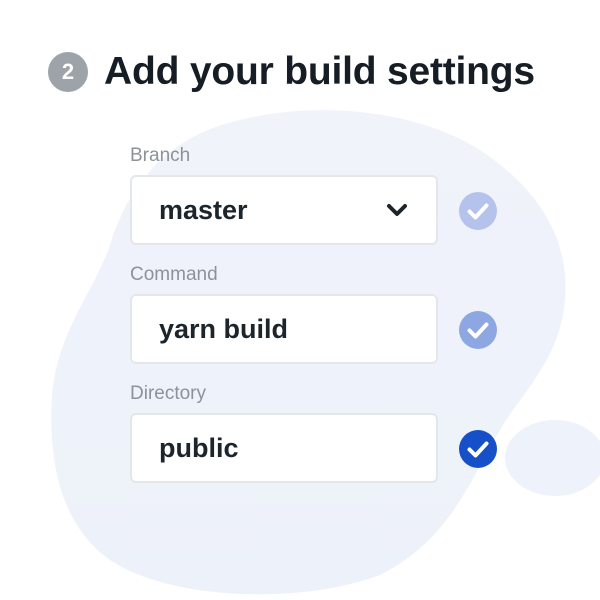 Image resolution: width=600 pixels, height=600 pixels. Describe the element at coordinates (224, 328) in the screenshot. I see `command-input-value: yarn build` at that location.